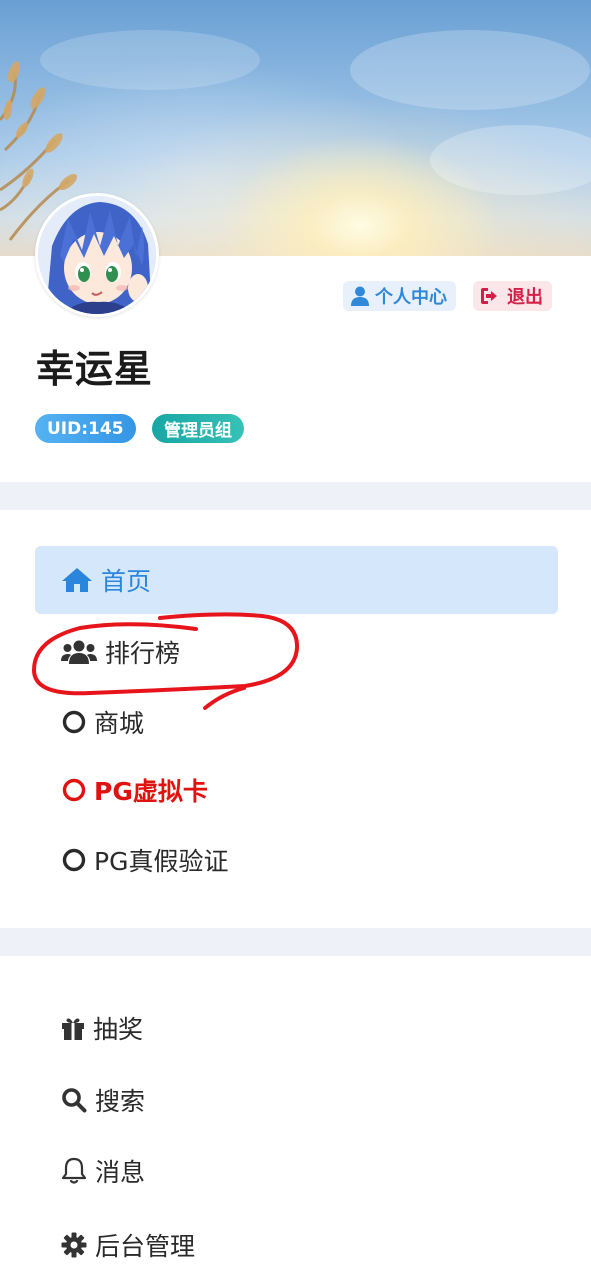 This screenshot has height=1280, width=591. What do you see at coordinates (525, 297) in the screenshot?
I see `logout-label: 退出` at bounding box center [525, 297].